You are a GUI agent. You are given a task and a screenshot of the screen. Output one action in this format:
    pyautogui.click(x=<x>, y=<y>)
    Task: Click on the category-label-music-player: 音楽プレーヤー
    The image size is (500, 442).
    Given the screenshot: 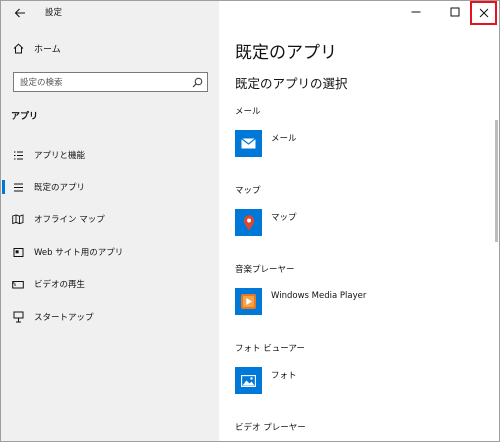 What is the action you would take?
    pyautogui.click(x=265, y=270)
    